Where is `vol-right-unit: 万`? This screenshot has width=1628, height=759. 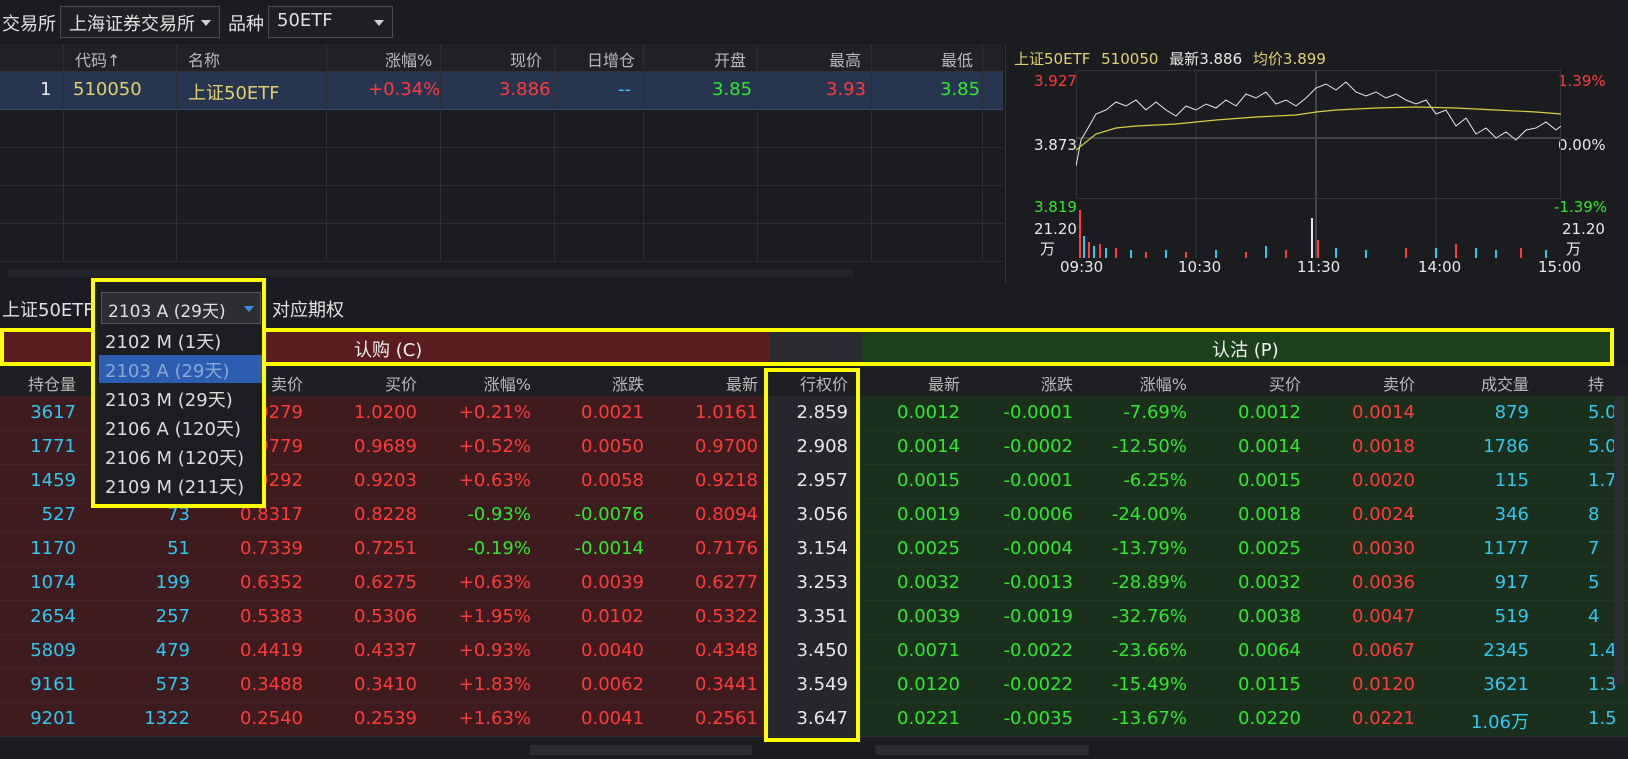
vol-right-unit: 万 is located at coordinates (1574, 249).